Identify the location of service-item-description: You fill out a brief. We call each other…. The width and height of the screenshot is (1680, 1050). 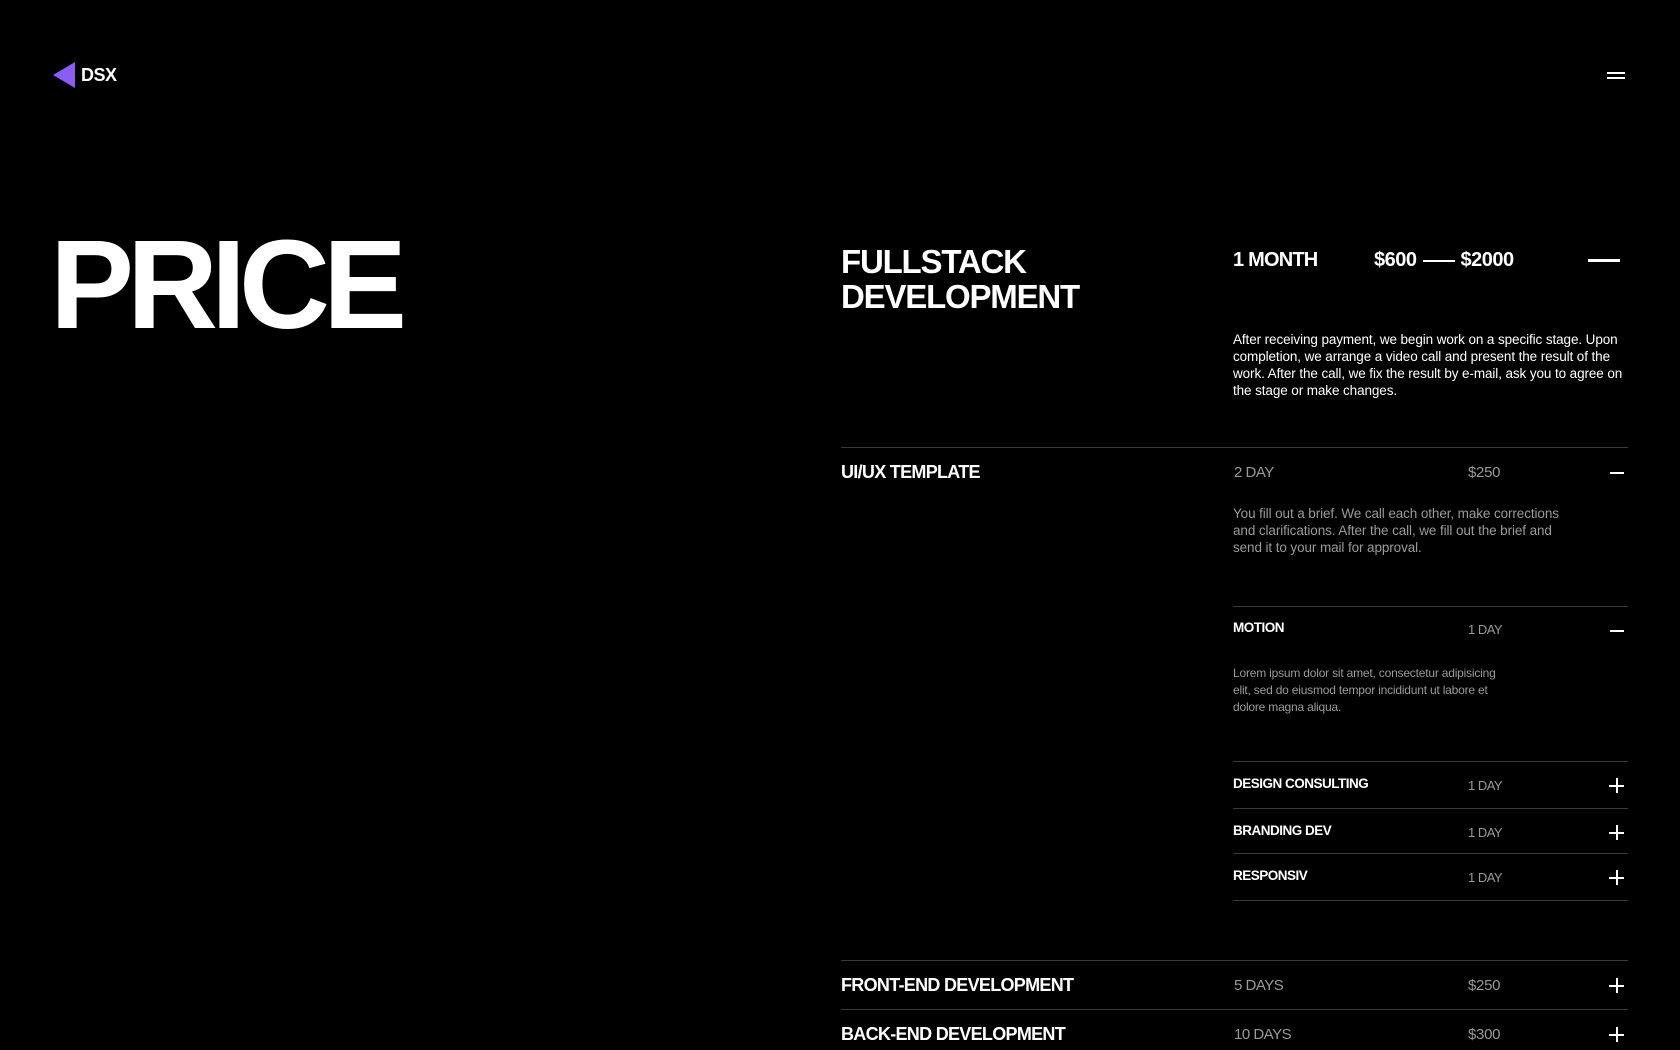
(1396, 530).